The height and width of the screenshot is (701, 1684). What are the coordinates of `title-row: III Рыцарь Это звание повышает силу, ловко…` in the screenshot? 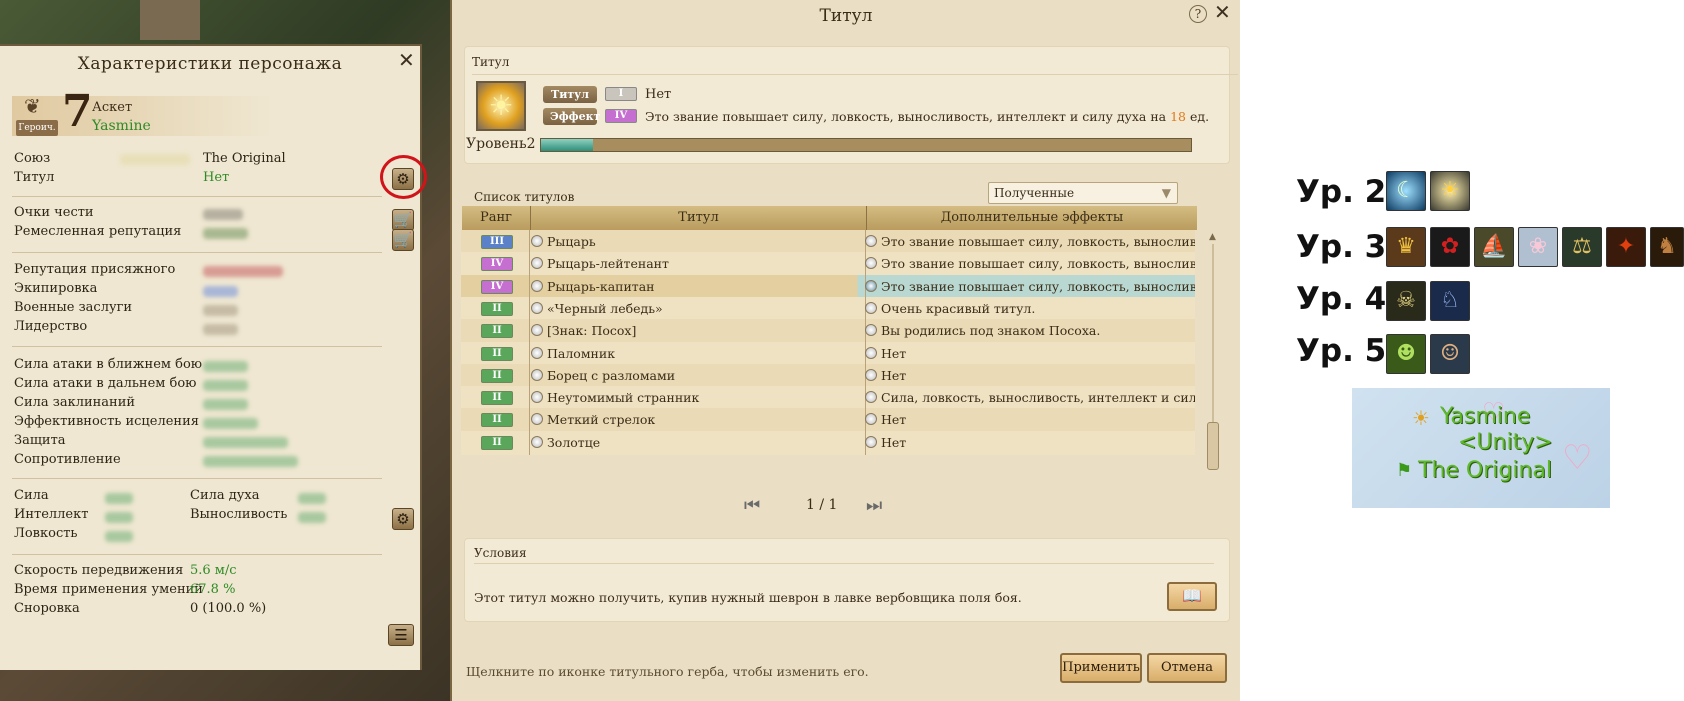 It's located at (828, 242).